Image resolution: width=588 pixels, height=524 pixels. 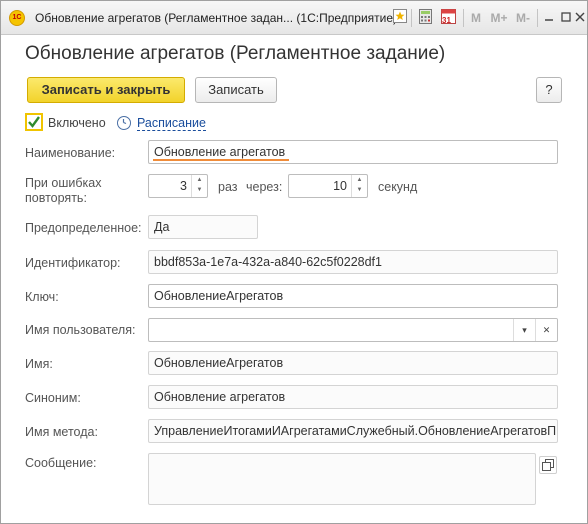 I want to click on retry-interval-value: 10, so click(x=340, y=186).